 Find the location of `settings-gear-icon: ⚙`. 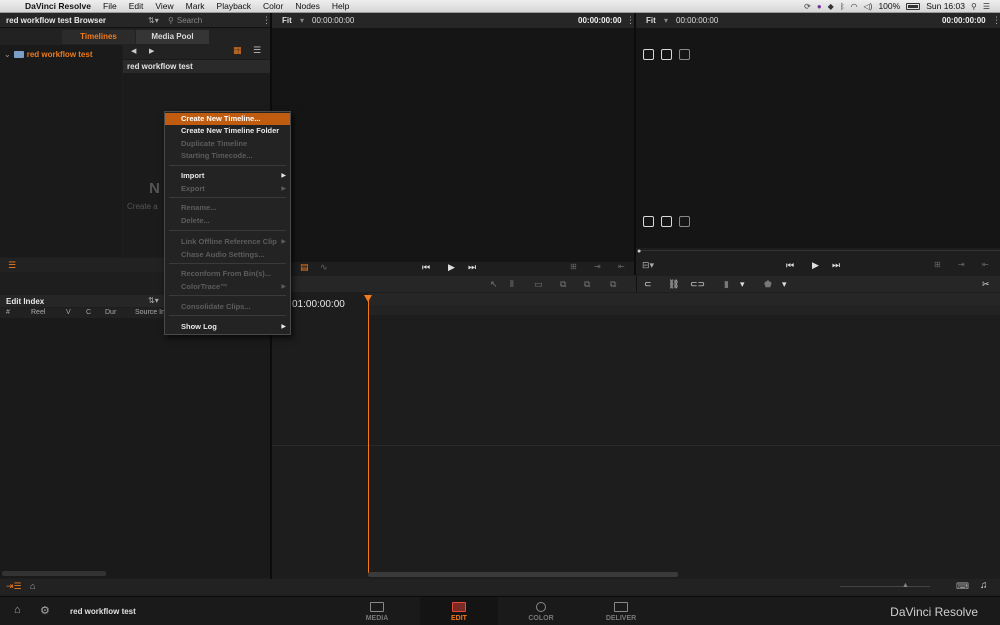

settings-gear-icon: ⚙ is located at coordinates (45, 610).